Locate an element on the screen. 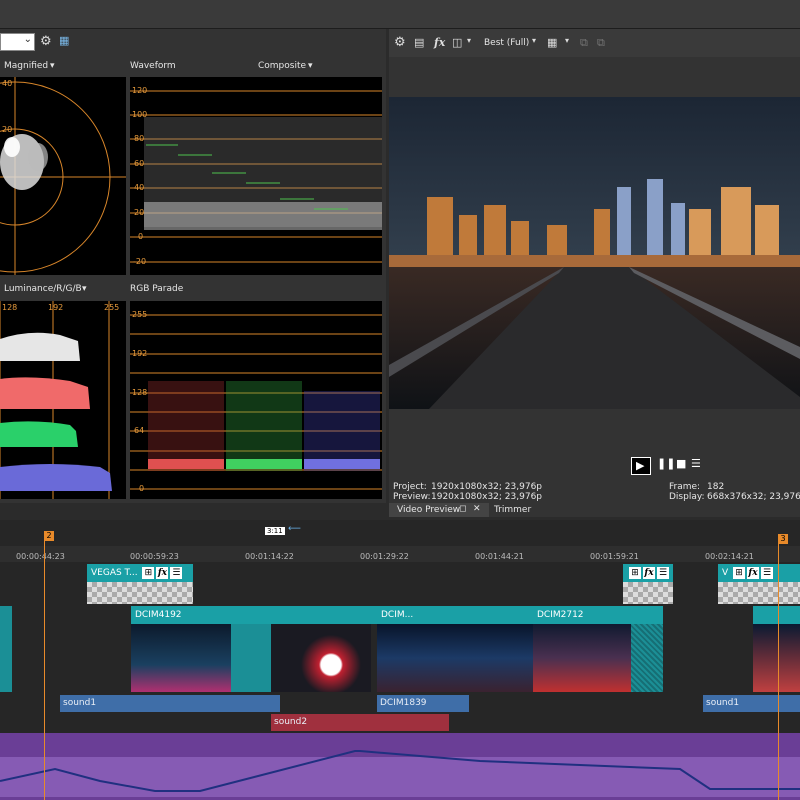 This screenshot has width=800, height=800. play-button: ▶ is located at coordinates (641, 466).